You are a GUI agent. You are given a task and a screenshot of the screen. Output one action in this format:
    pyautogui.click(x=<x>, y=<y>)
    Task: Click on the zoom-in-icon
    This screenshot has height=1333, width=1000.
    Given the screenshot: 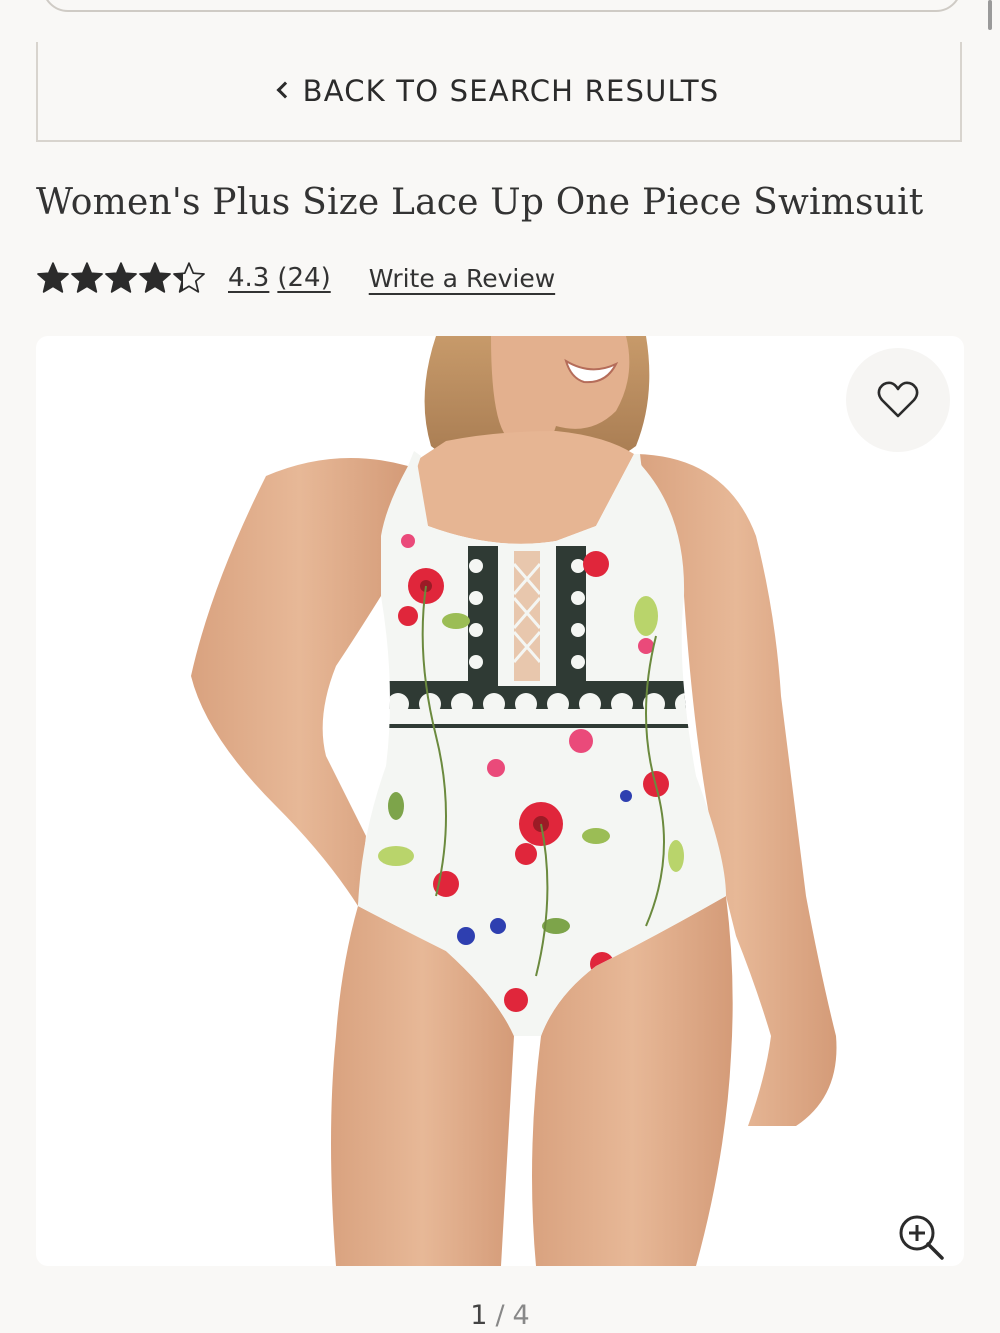 What is the action you would take?
    pyautogui.click(x=921, y=1237)
    